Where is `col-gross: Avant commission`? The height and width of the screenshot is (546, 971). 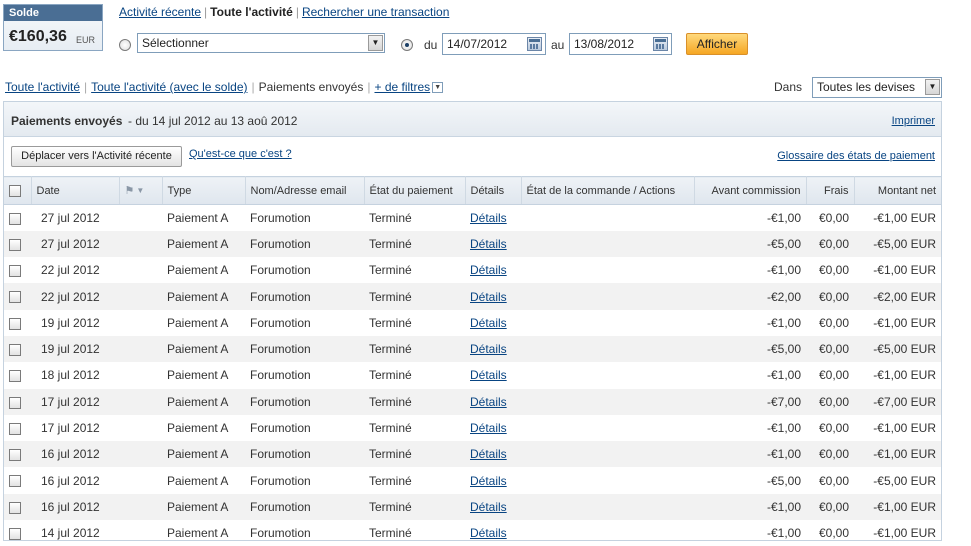
col-gross: Avant commission is located at coordinates (750, 190).